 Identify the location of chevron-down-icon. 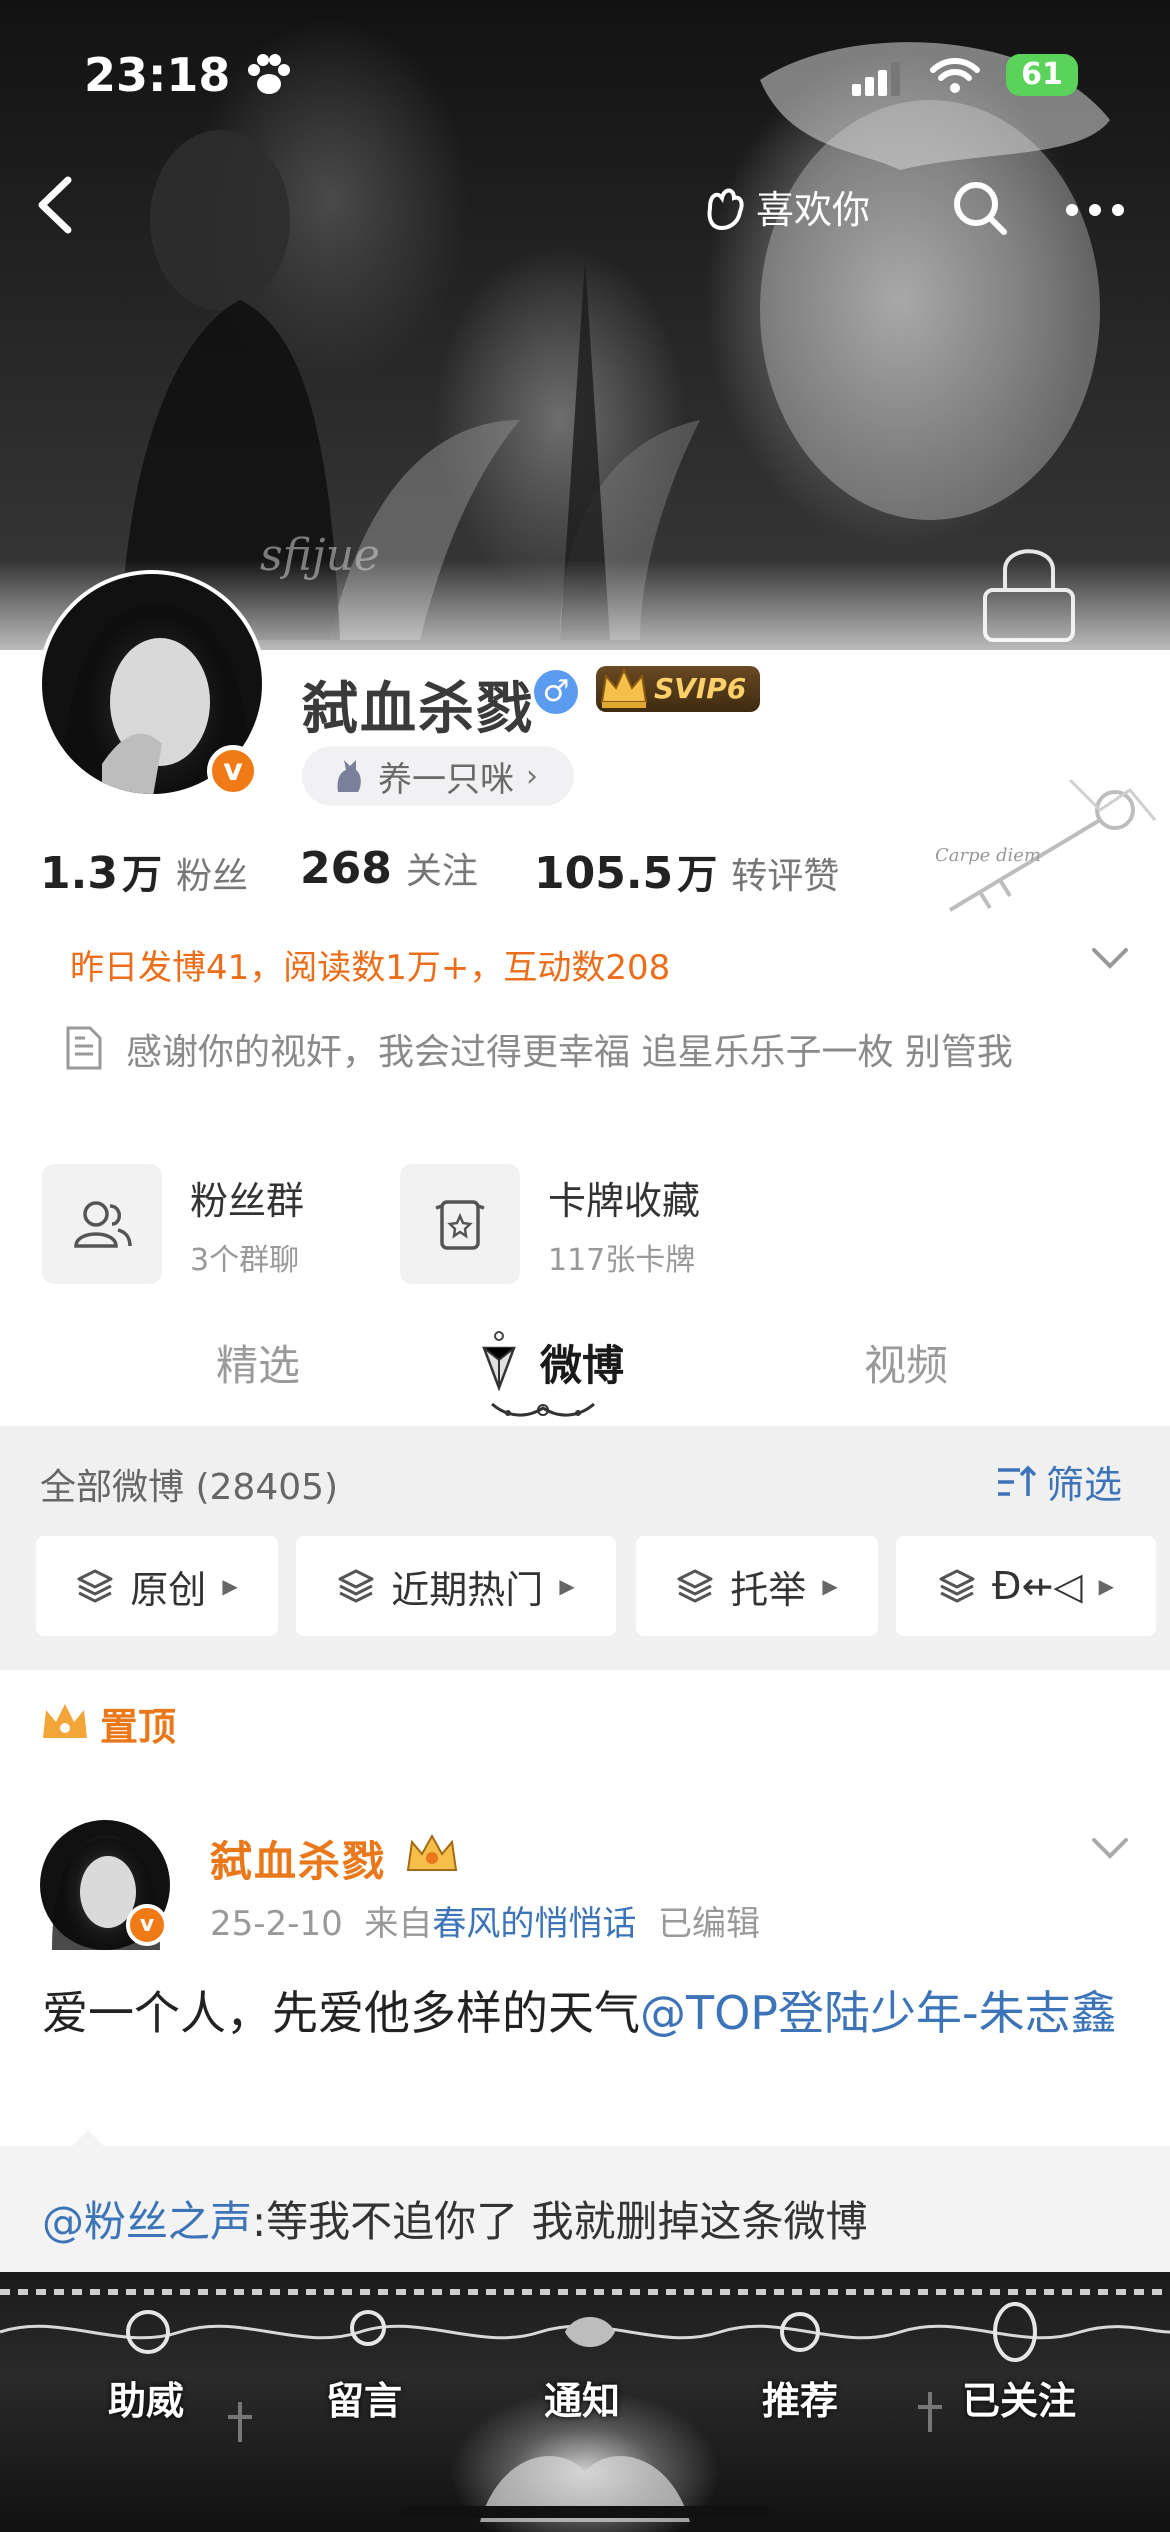
(1110, 959).